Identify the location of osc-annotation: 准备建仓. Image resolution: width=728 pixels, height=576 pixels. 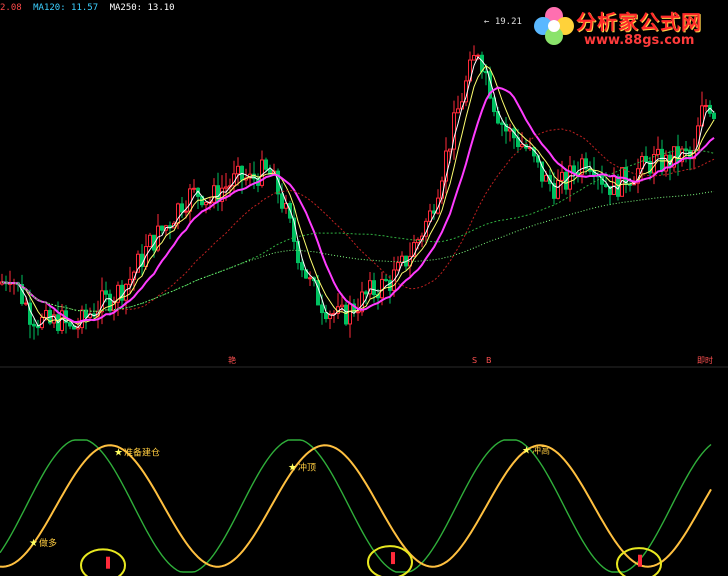
(142, 453).